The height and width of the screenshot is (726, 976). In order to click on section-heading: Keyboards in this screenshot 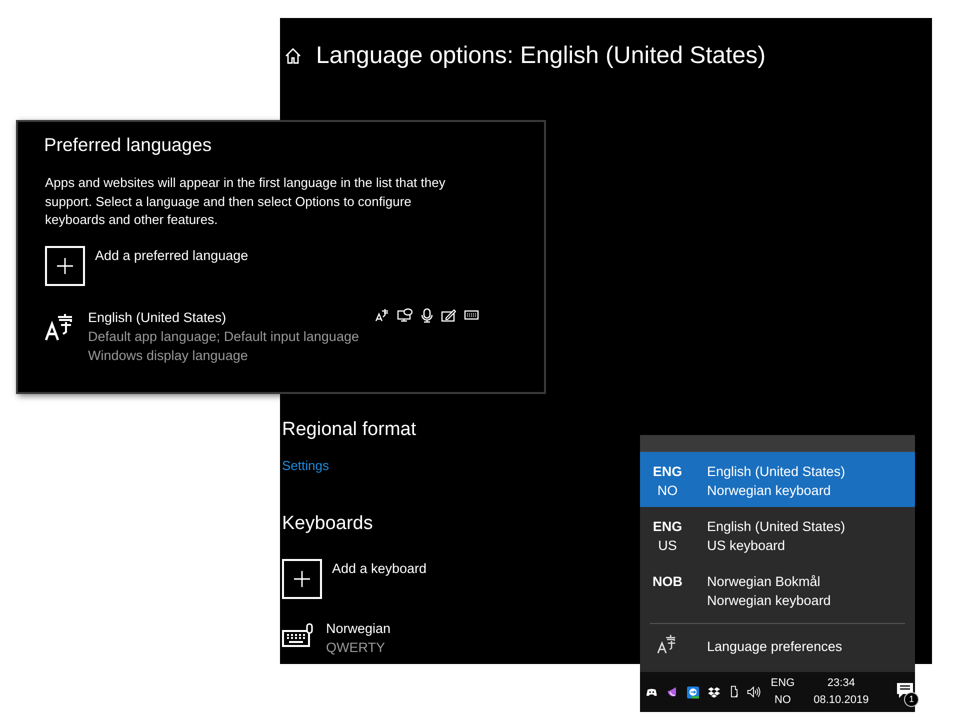, I will do `click(327, 524)`.